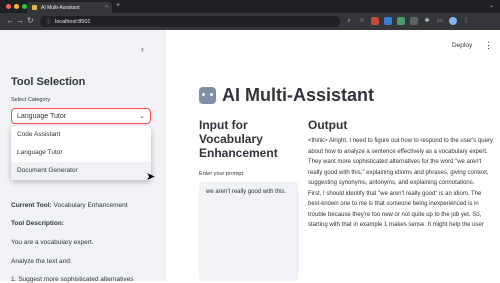  What do you see at coordinates (328, 125) in the screenshot?
I see `output-title: Output` at bounding box center [328, 125].